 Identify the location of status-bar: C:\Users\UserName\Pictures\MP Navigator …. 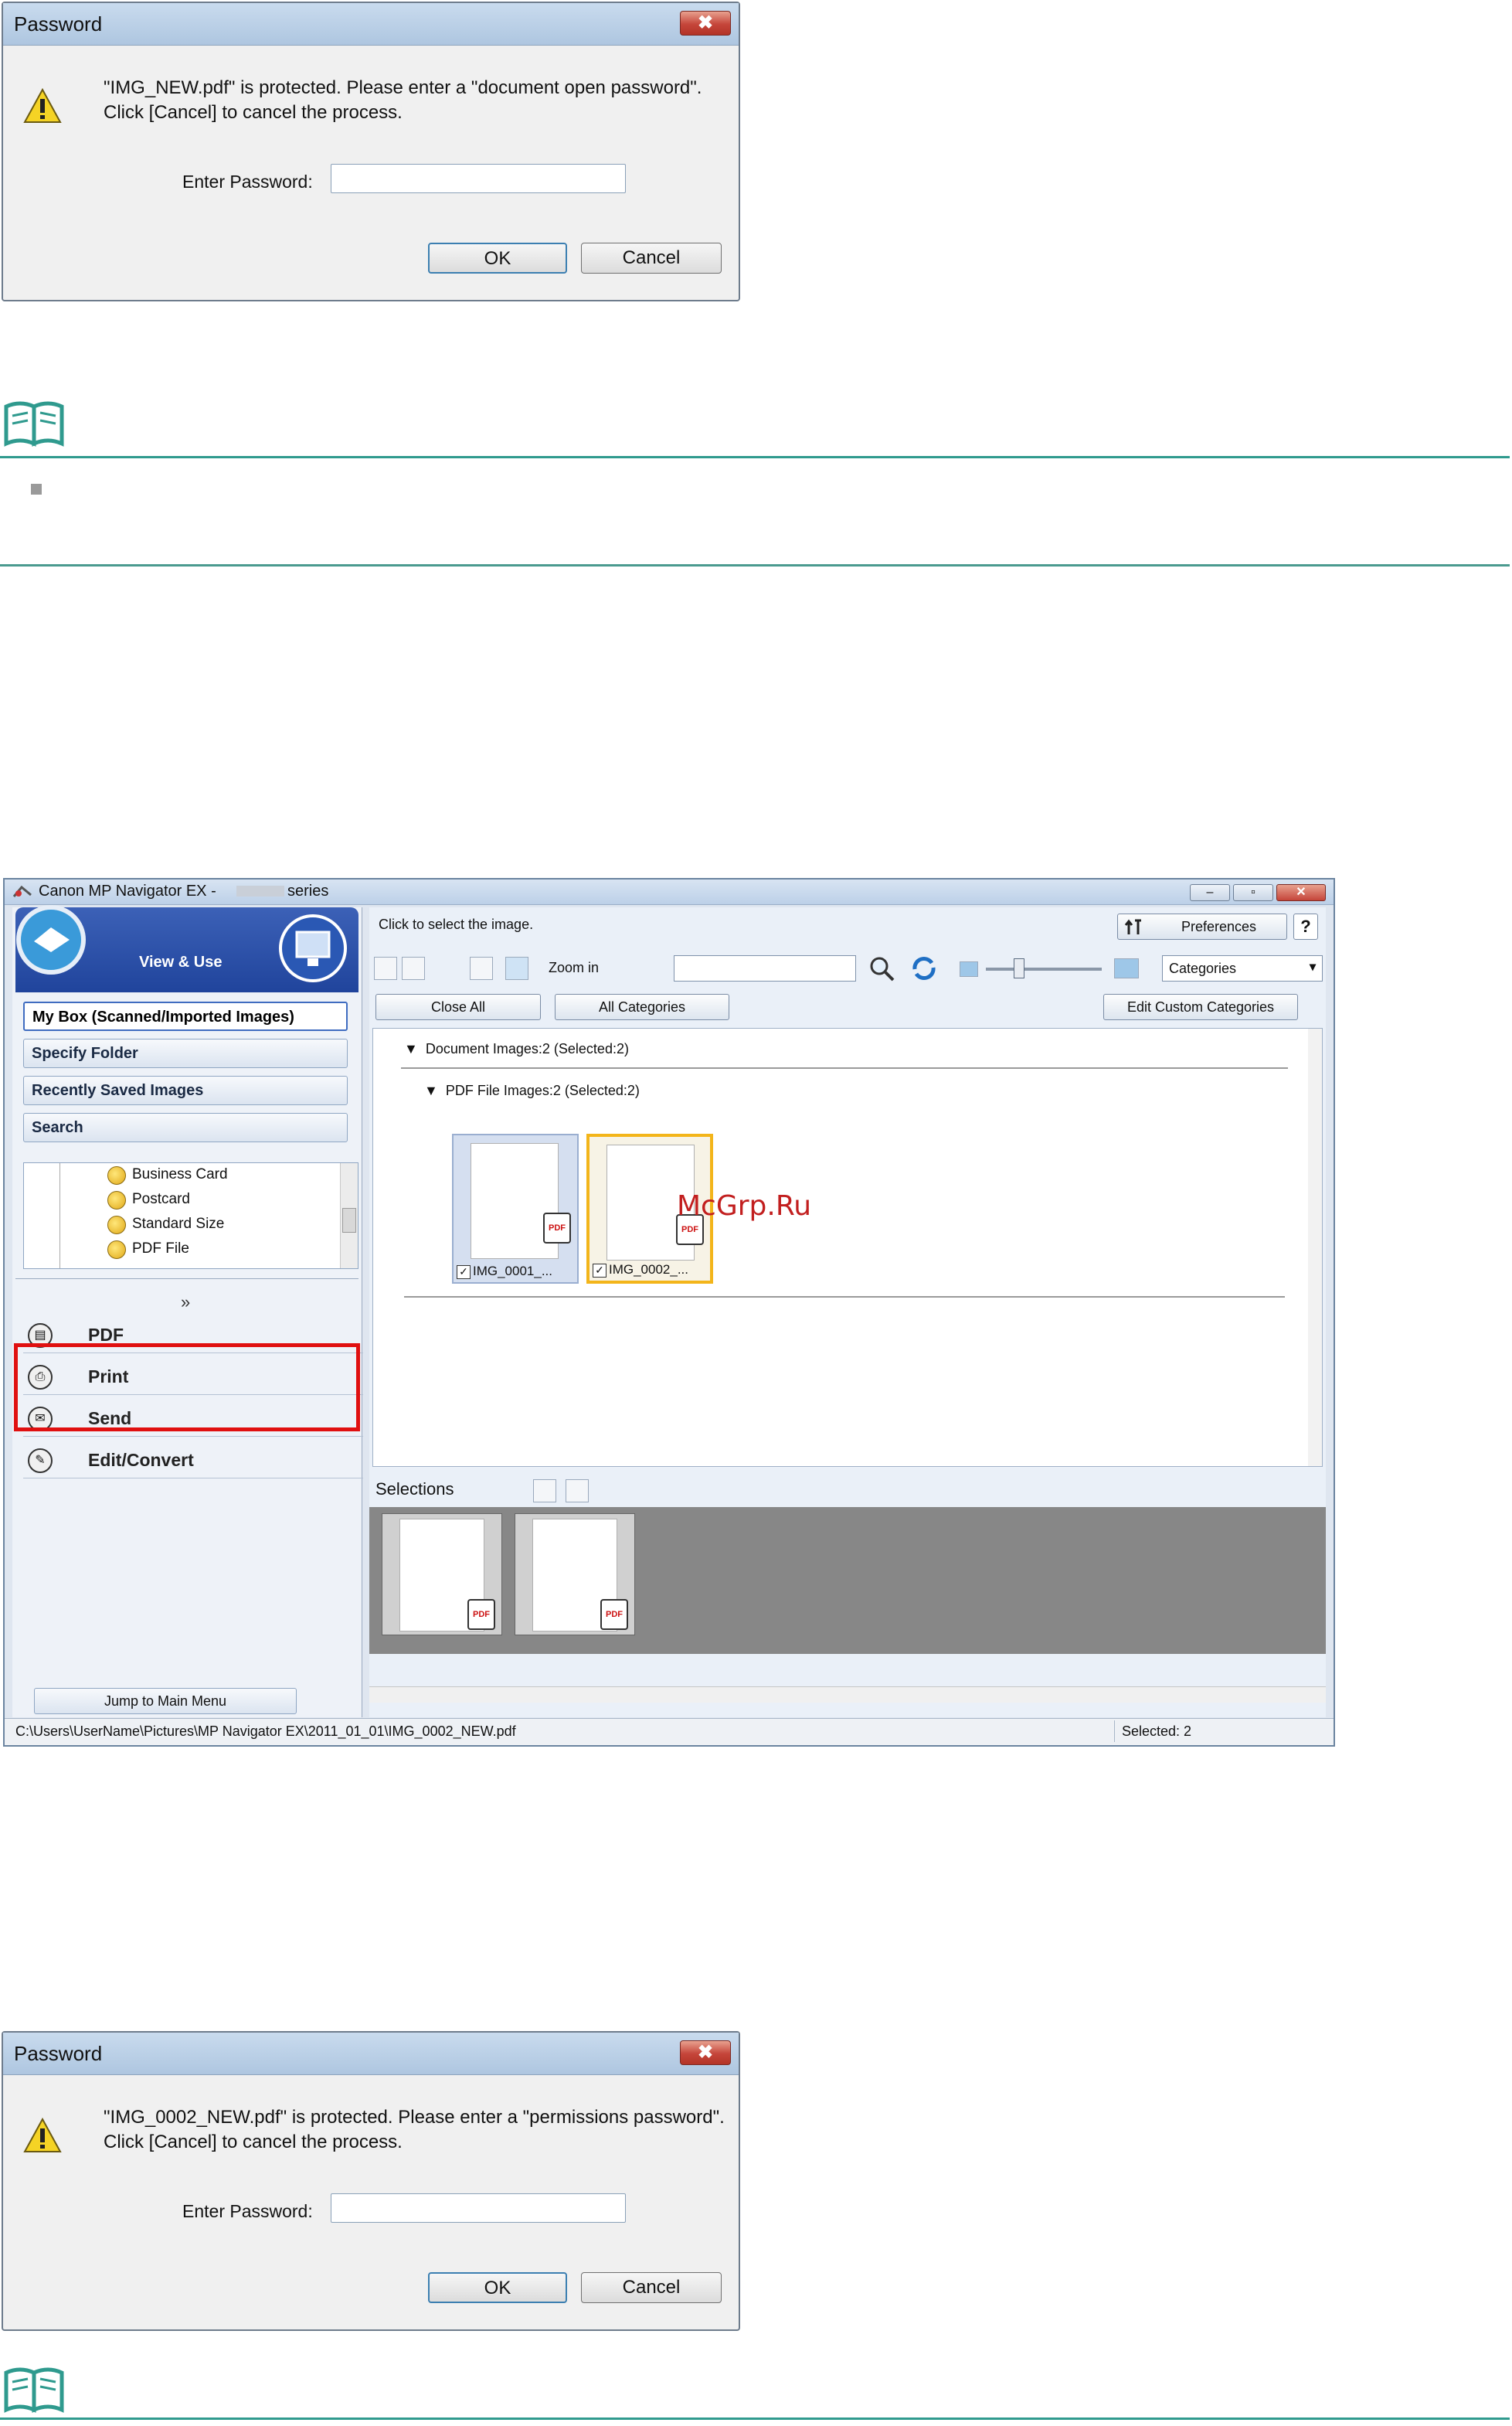
(669, 1731).